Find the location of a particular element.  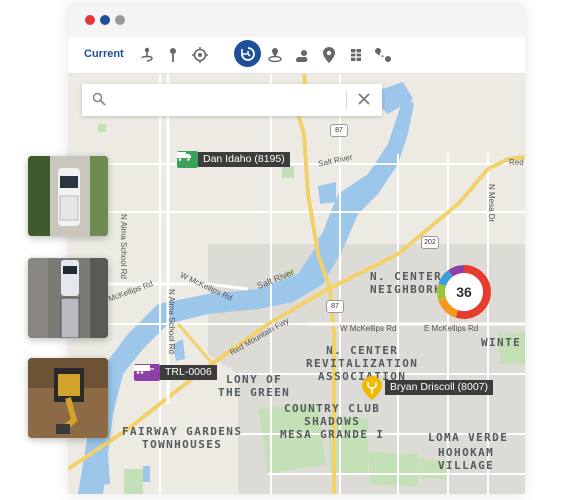

excavator-thumbnail is located at coordinates (68, 398).